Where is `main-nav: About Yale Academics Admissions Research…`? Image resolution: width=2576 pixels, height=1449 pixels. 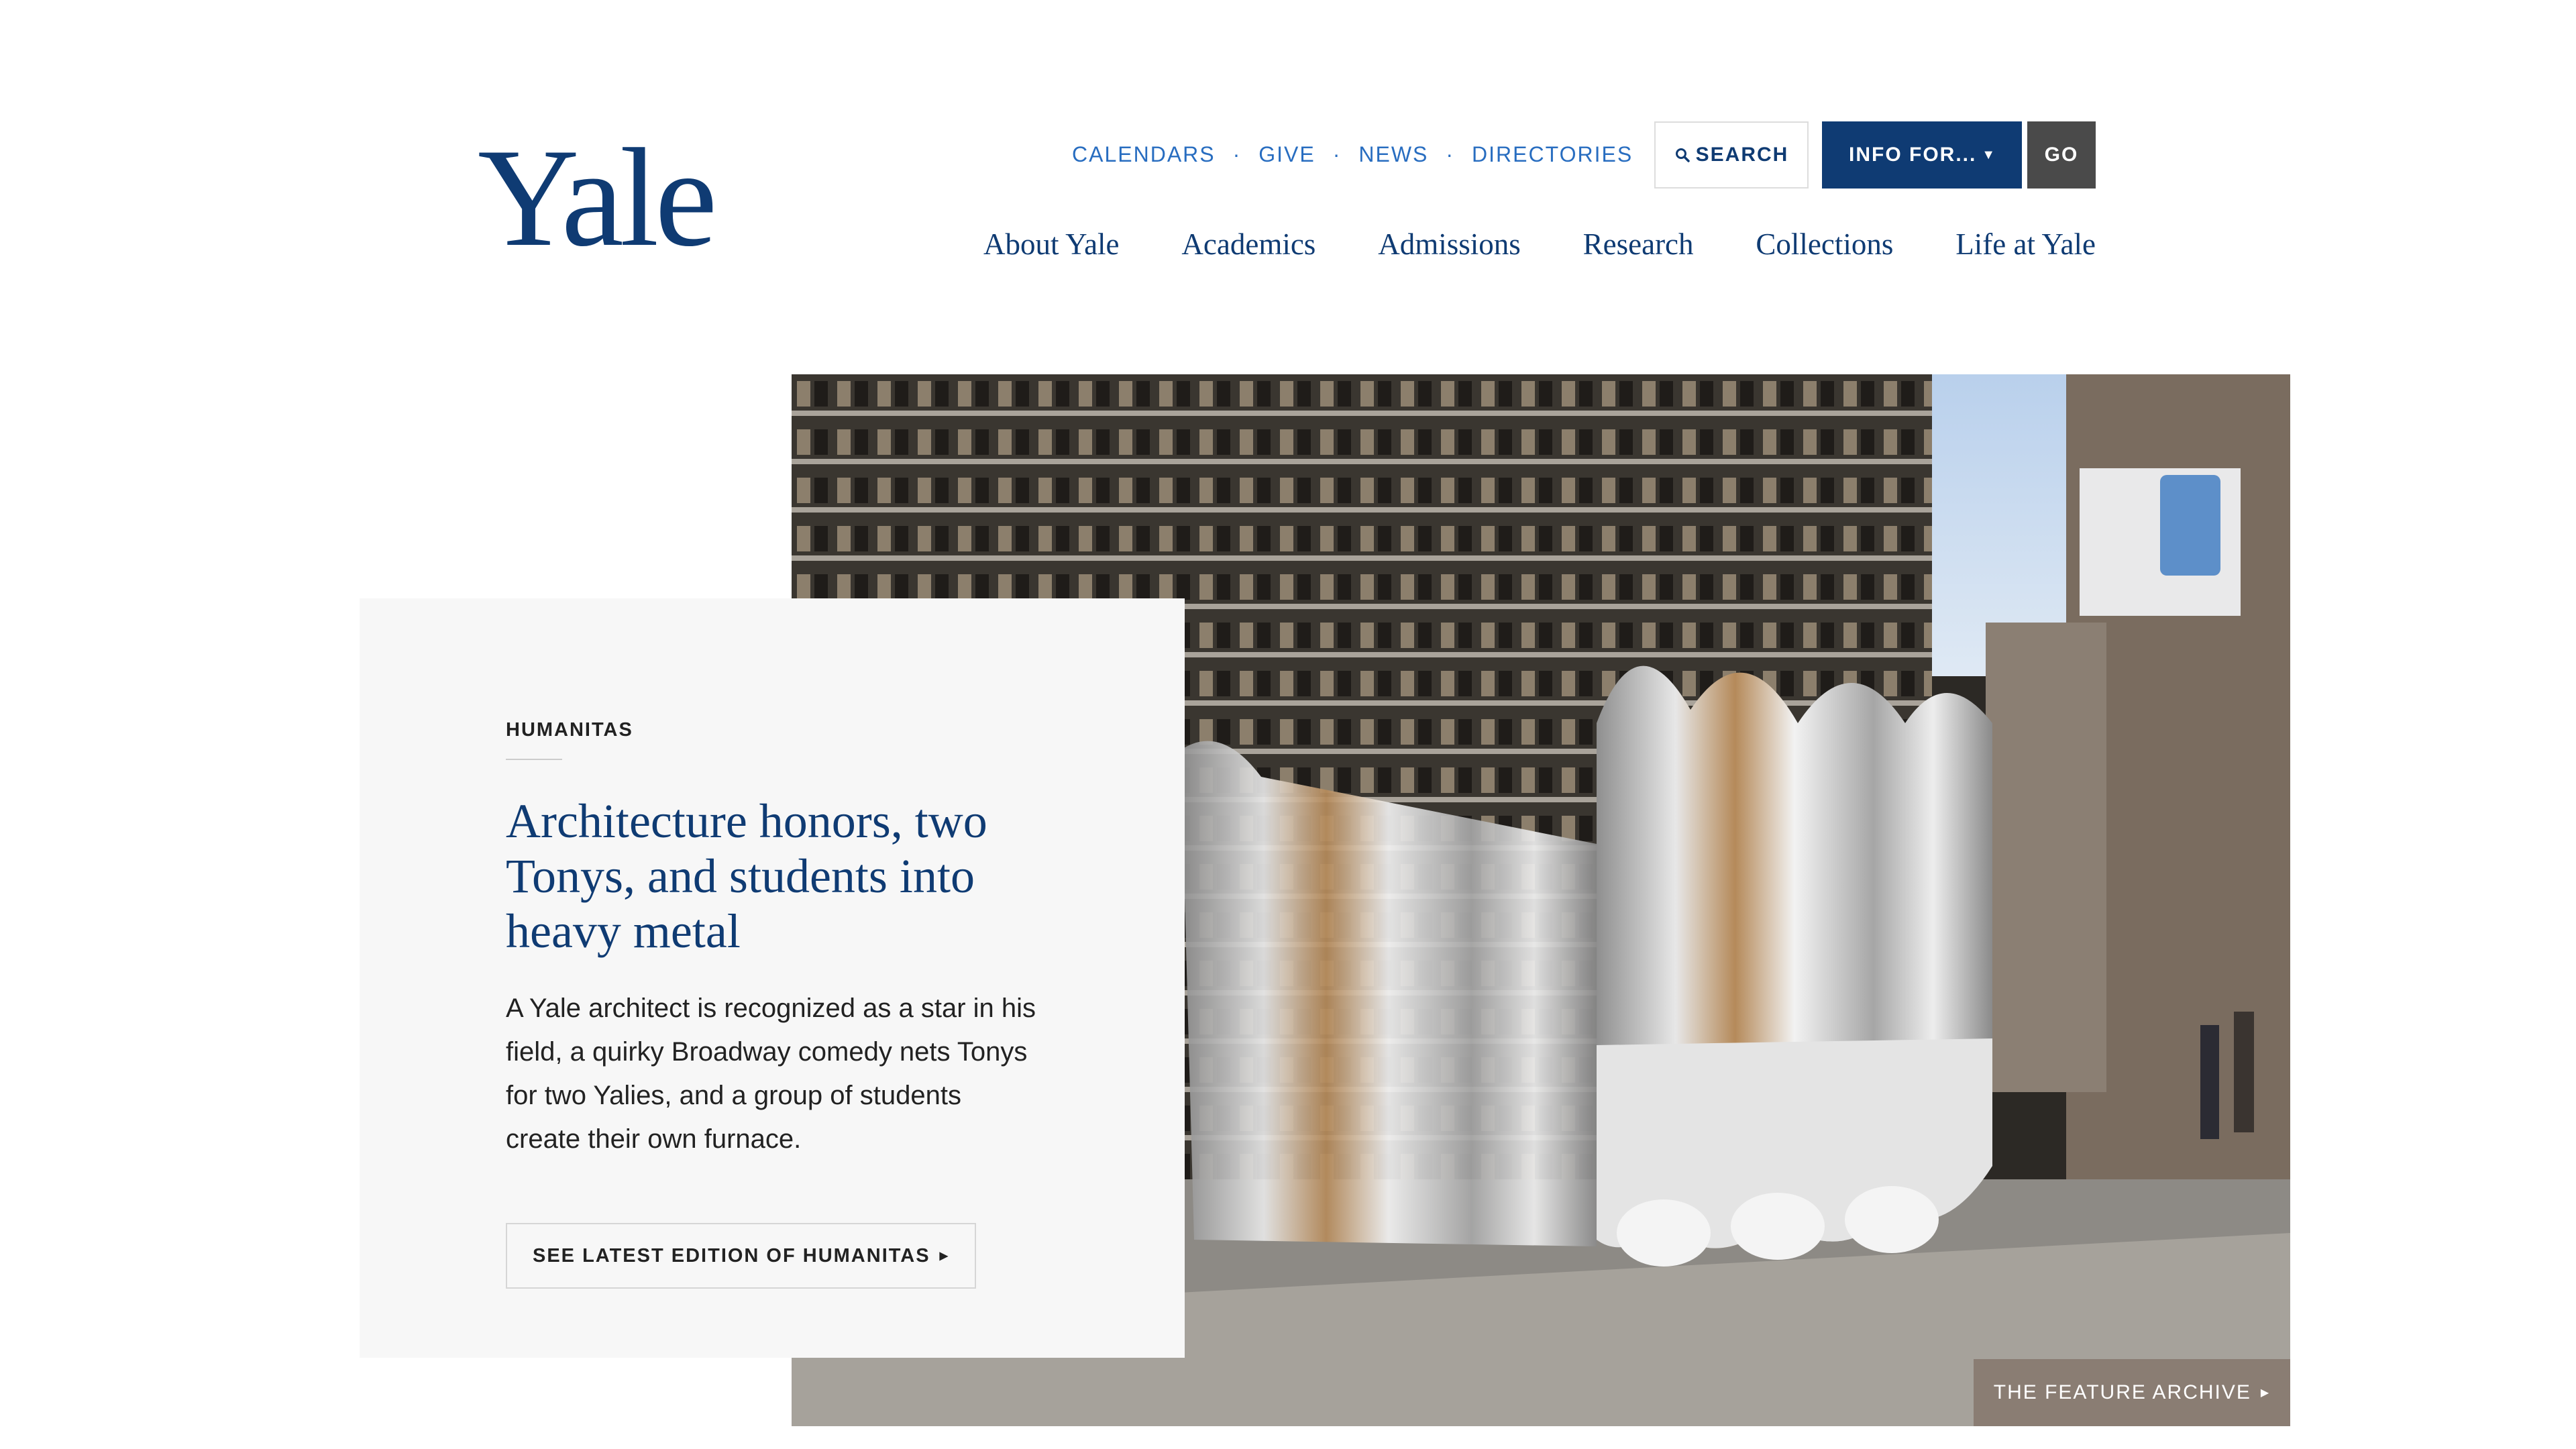 main-nav: About Yale Academics Admissions Research… is located at coordinates (1539, 244).